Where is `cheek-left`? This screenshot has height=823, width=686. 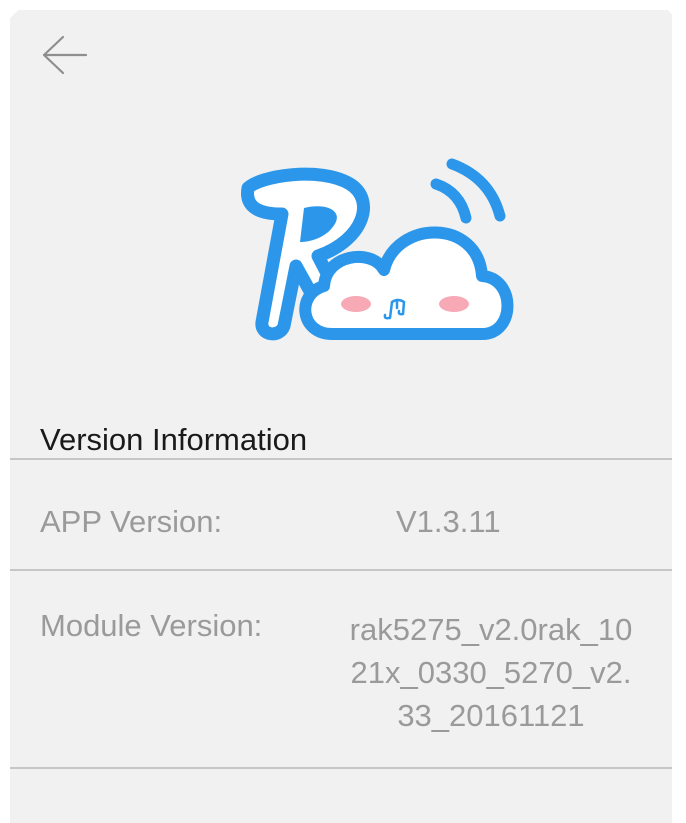 cheek-left is located at coordinates (356, 304).